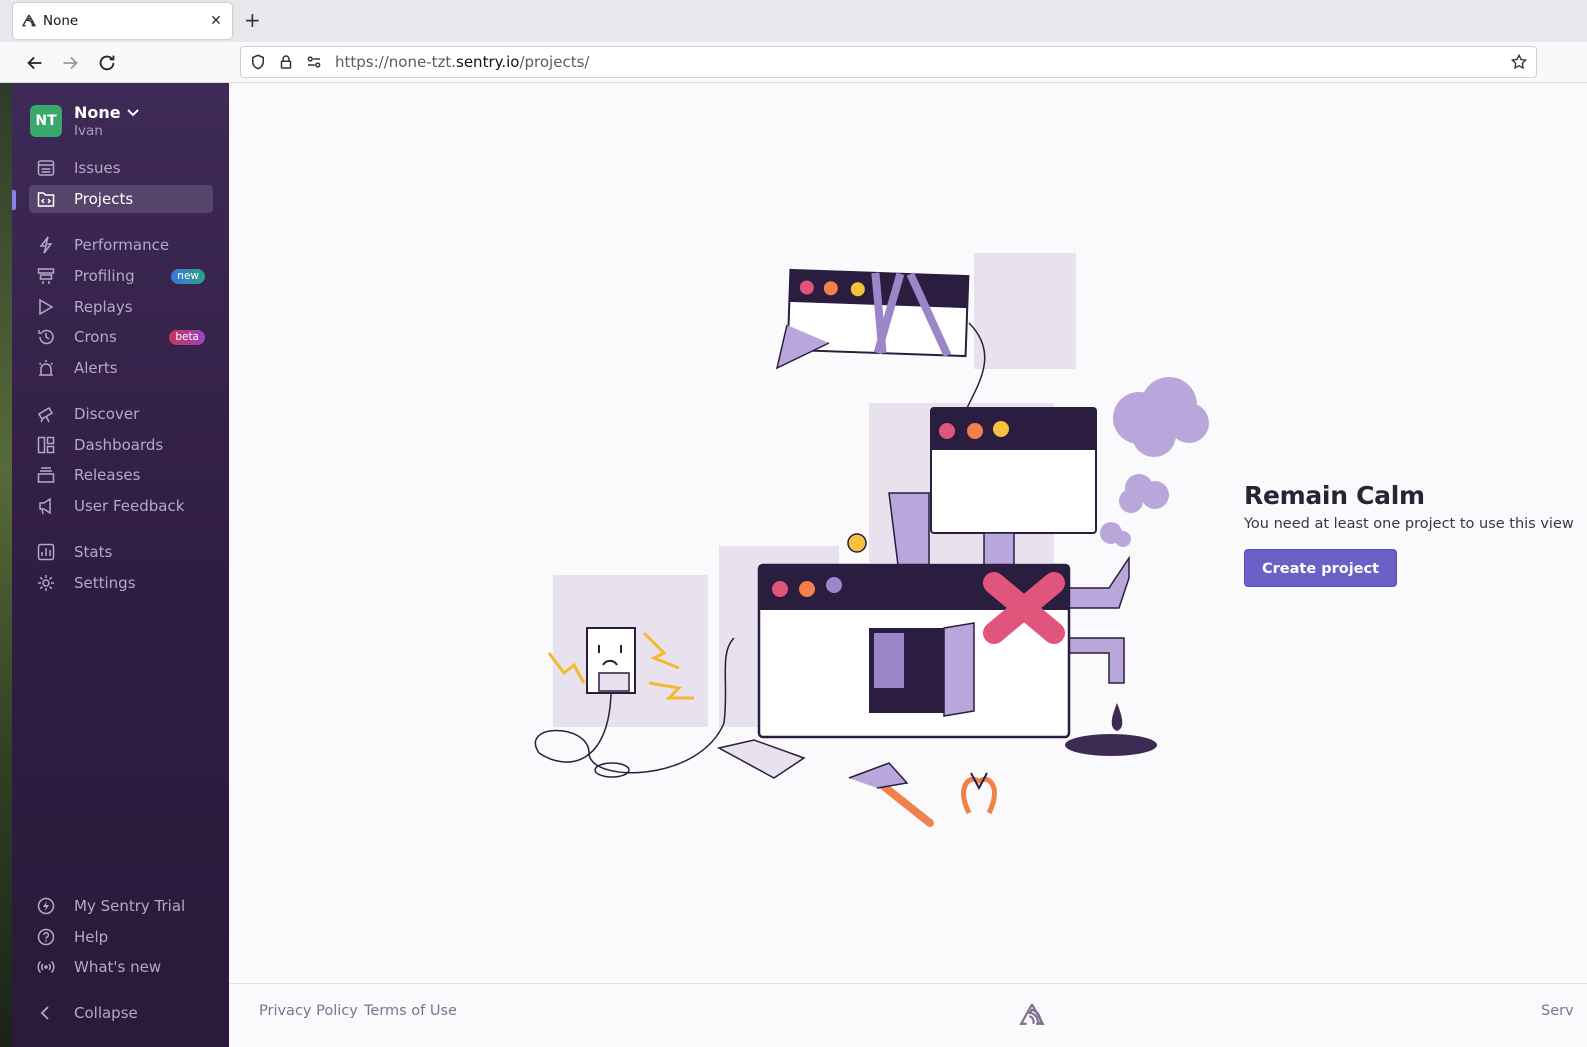  I want to click on sidebar-item-help: Help, so click(121, 937).